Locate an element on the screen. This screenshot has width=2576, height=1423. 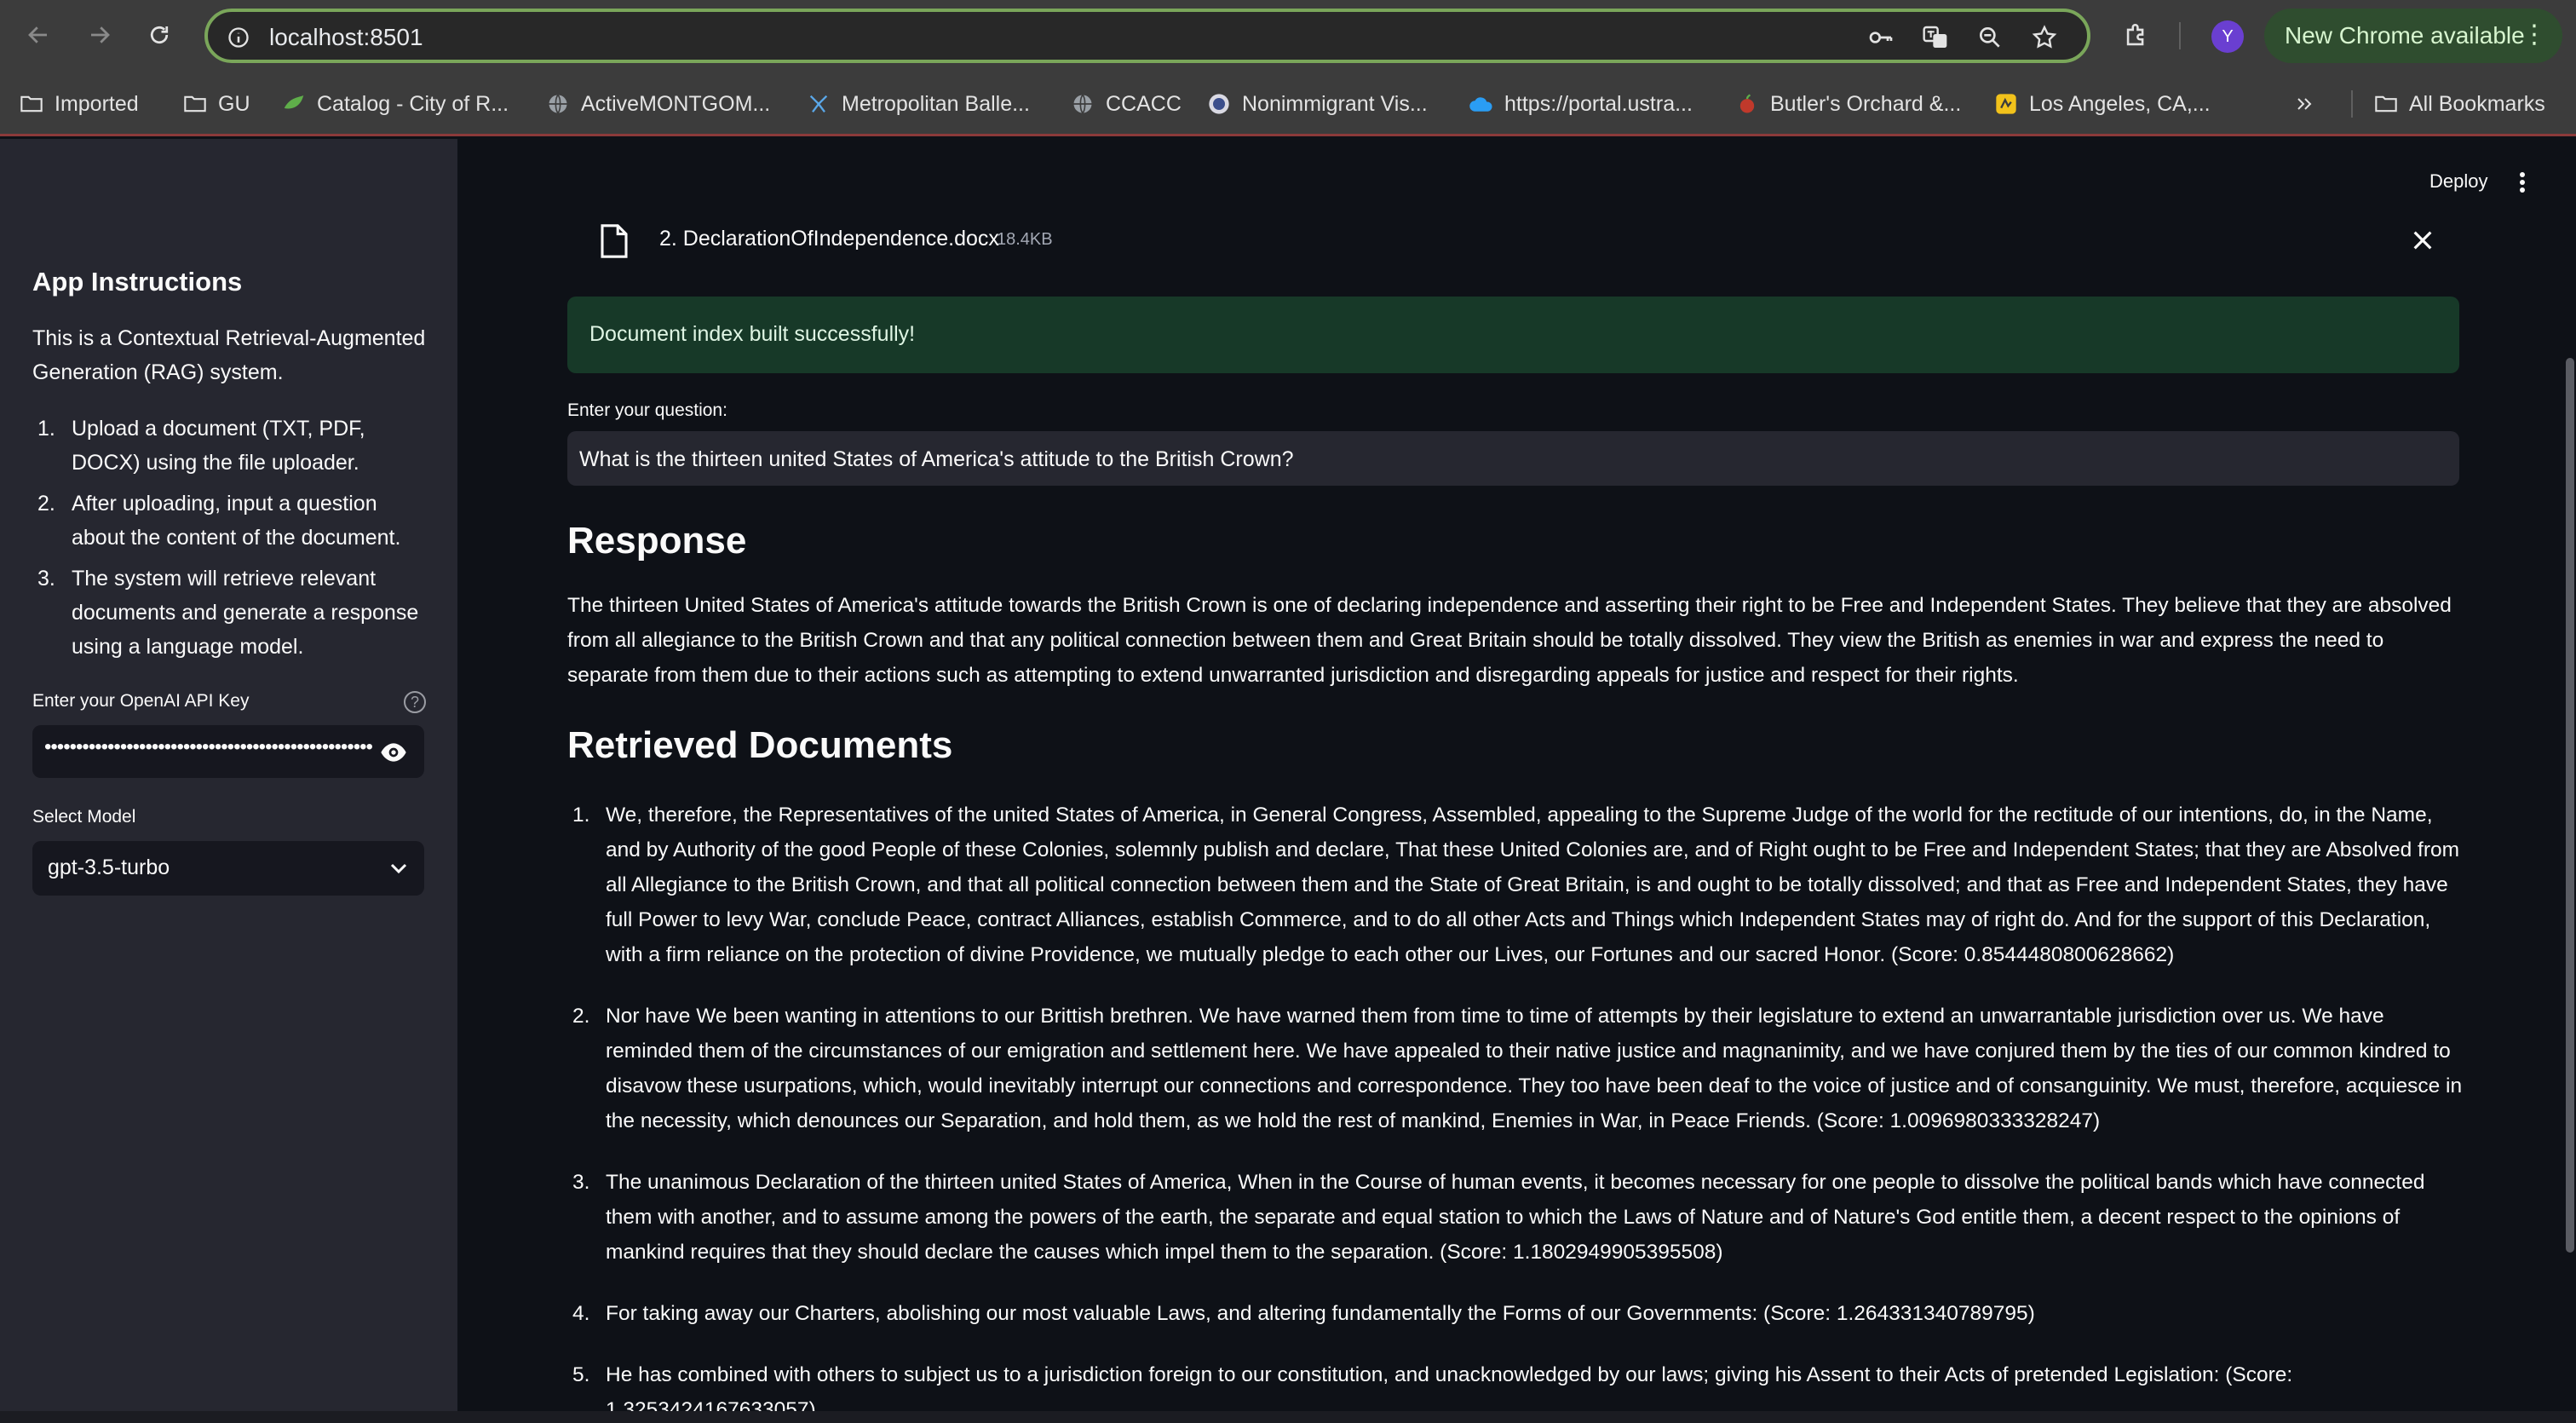
cloud-favicon-icon is located at coordinates (1482, 104).